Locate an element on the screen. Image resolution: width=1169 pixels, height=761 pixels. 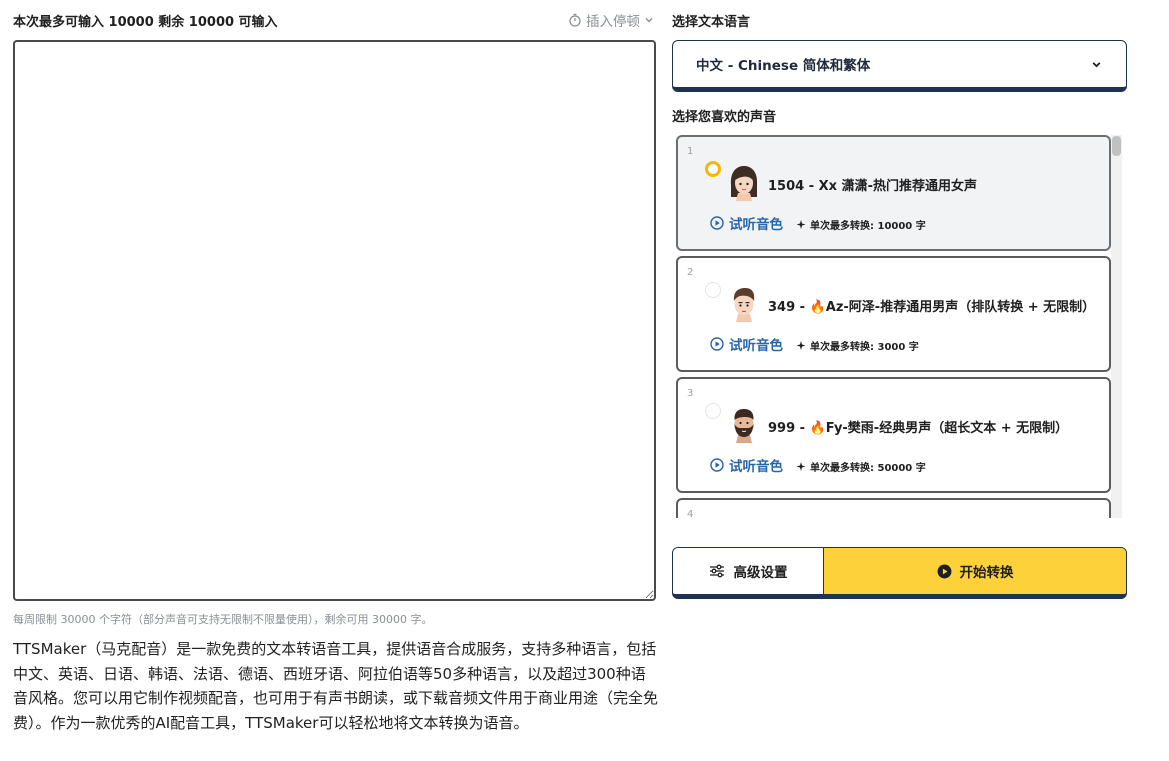
female-avatar-icon is located at coordinates (744, 183).